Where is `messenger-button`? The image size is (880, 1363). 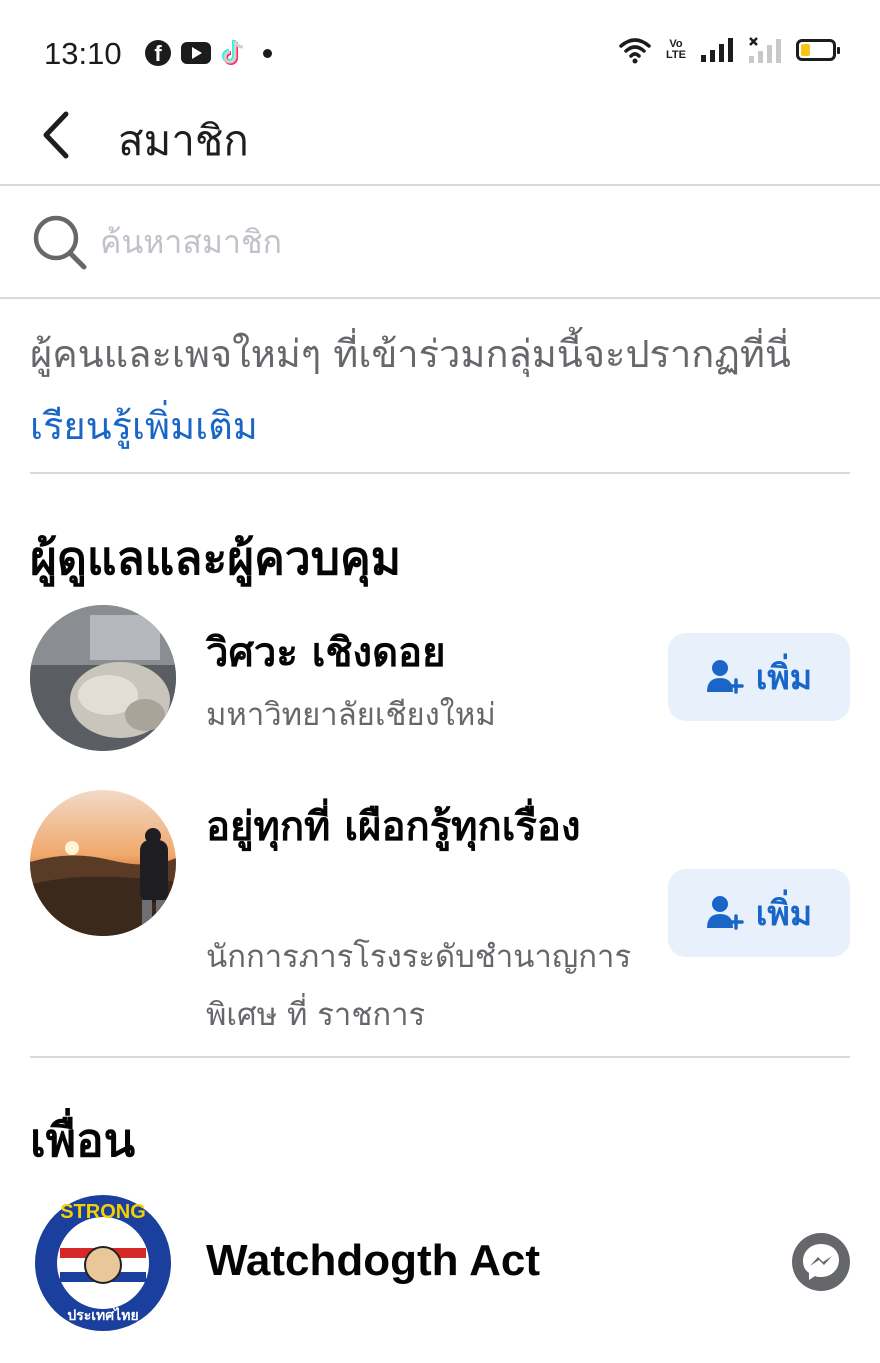 messenger-button is located at coordinates (821, 1262).